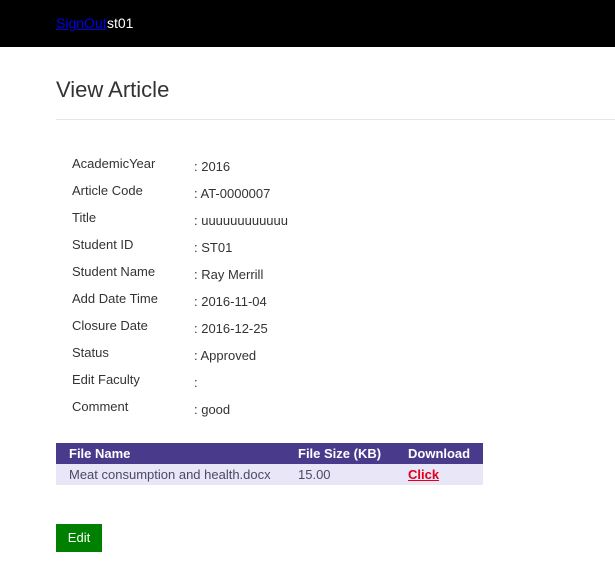 This screenshot has height=569, width=615. I want to click on field-label: Edit Faculty, so click(106, 379).